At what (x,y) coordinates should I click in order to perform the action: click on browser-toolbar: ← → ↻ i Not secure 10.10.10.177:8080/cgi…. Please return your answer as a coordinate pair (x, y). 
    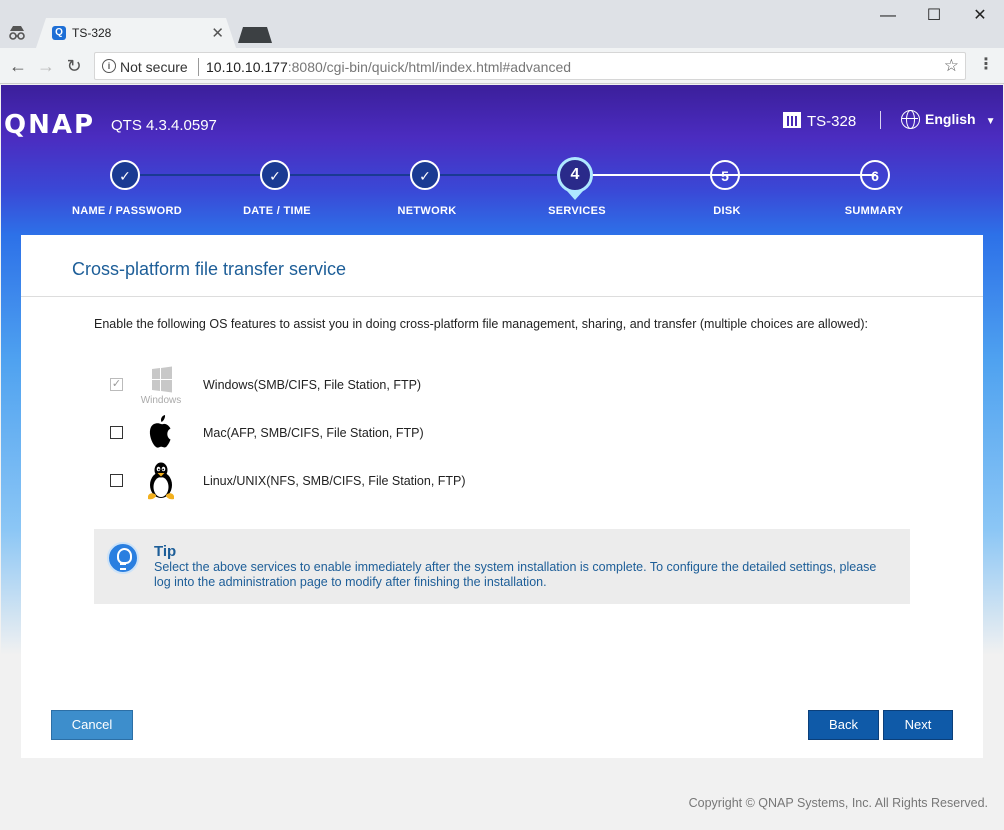
    Looking at the image, I should click on (502, 66).